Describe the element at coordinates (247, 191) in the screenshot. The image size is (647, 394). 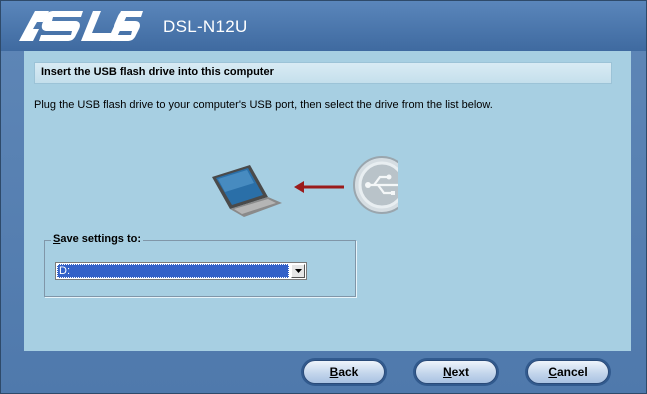
I see `laptop-icon` at that location.